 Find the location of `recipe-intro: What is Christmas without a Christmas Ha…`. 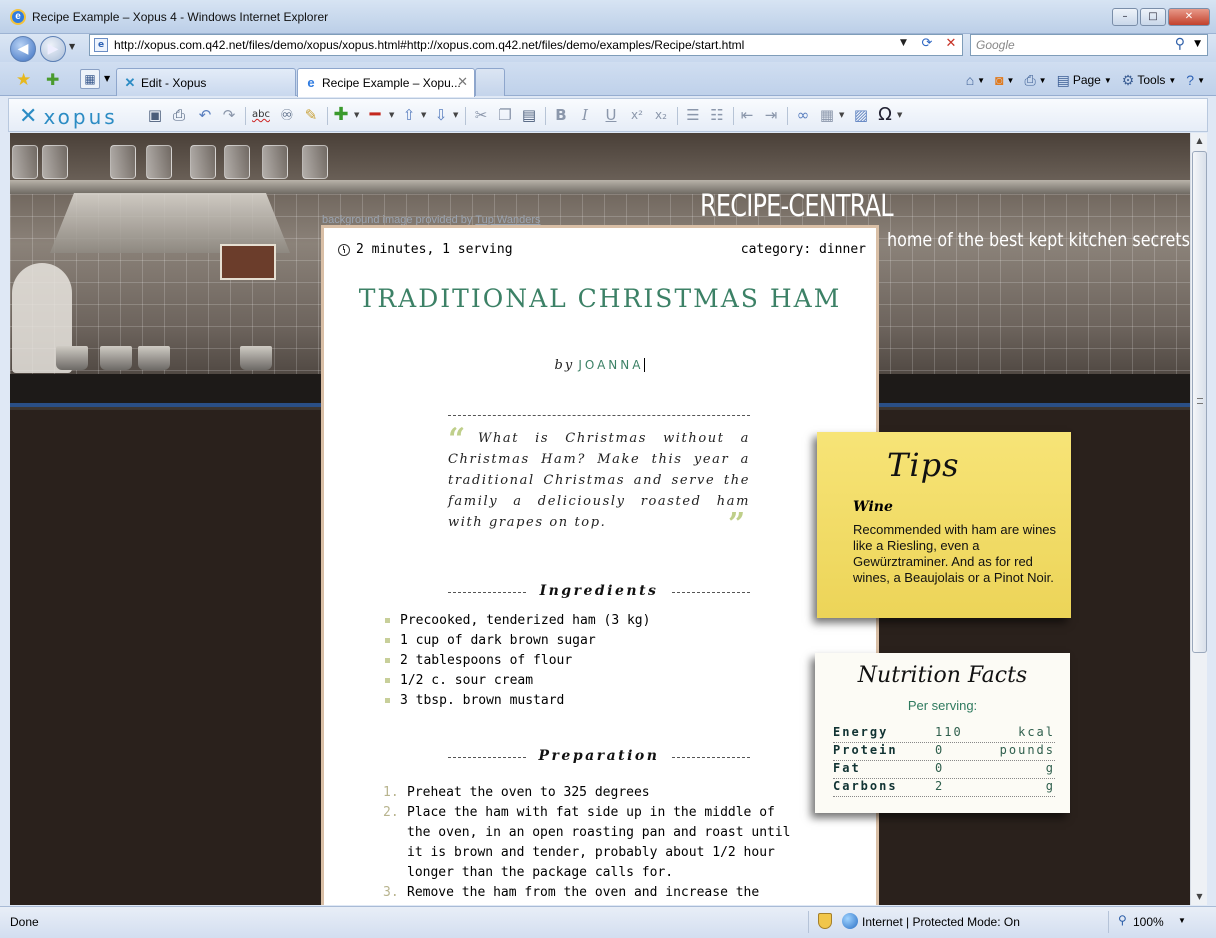

recipe-intro: What is Christmas without a Christmas Ha… is located at coordinates (599, 480).